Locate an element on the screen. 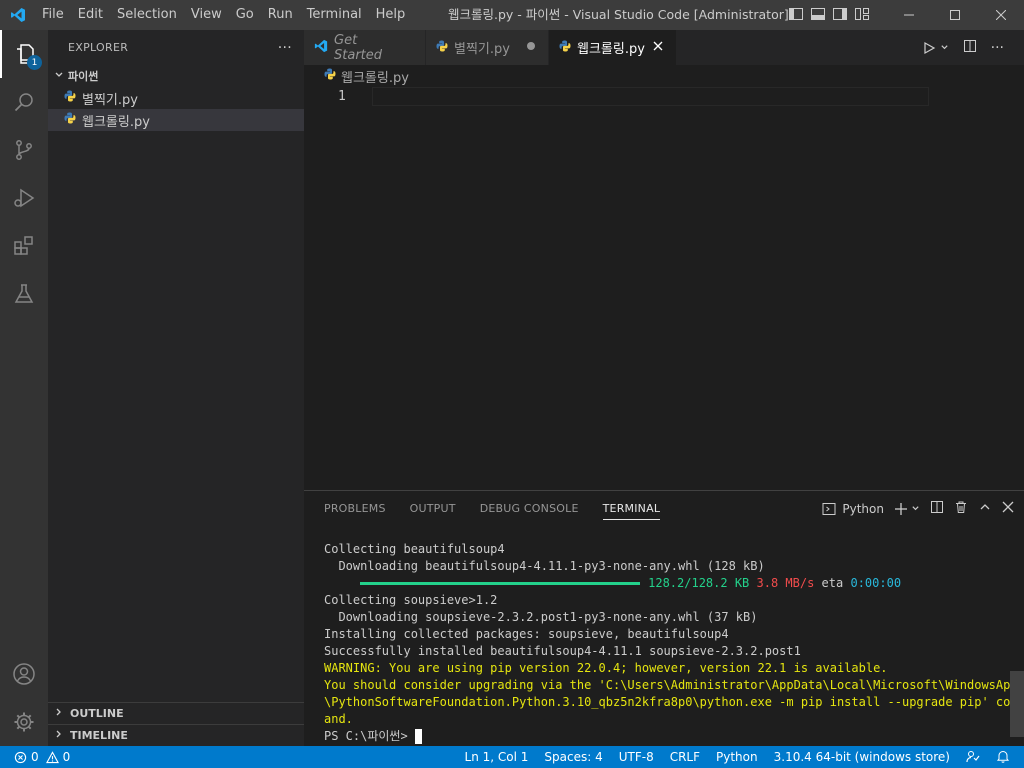 This screenshot has width=1024, height=768. split-editor-icon is located at coordinates (970, 48).